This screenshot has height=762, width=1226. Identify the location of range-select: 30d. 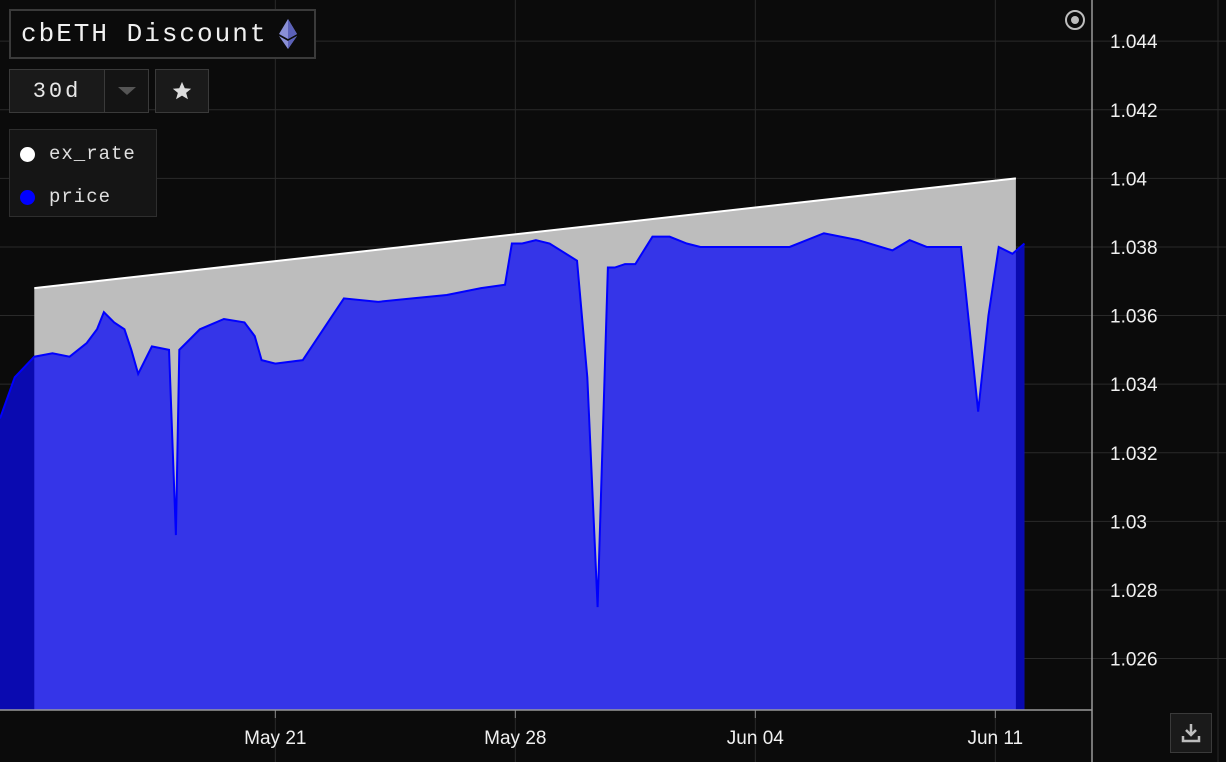
(79, 91).